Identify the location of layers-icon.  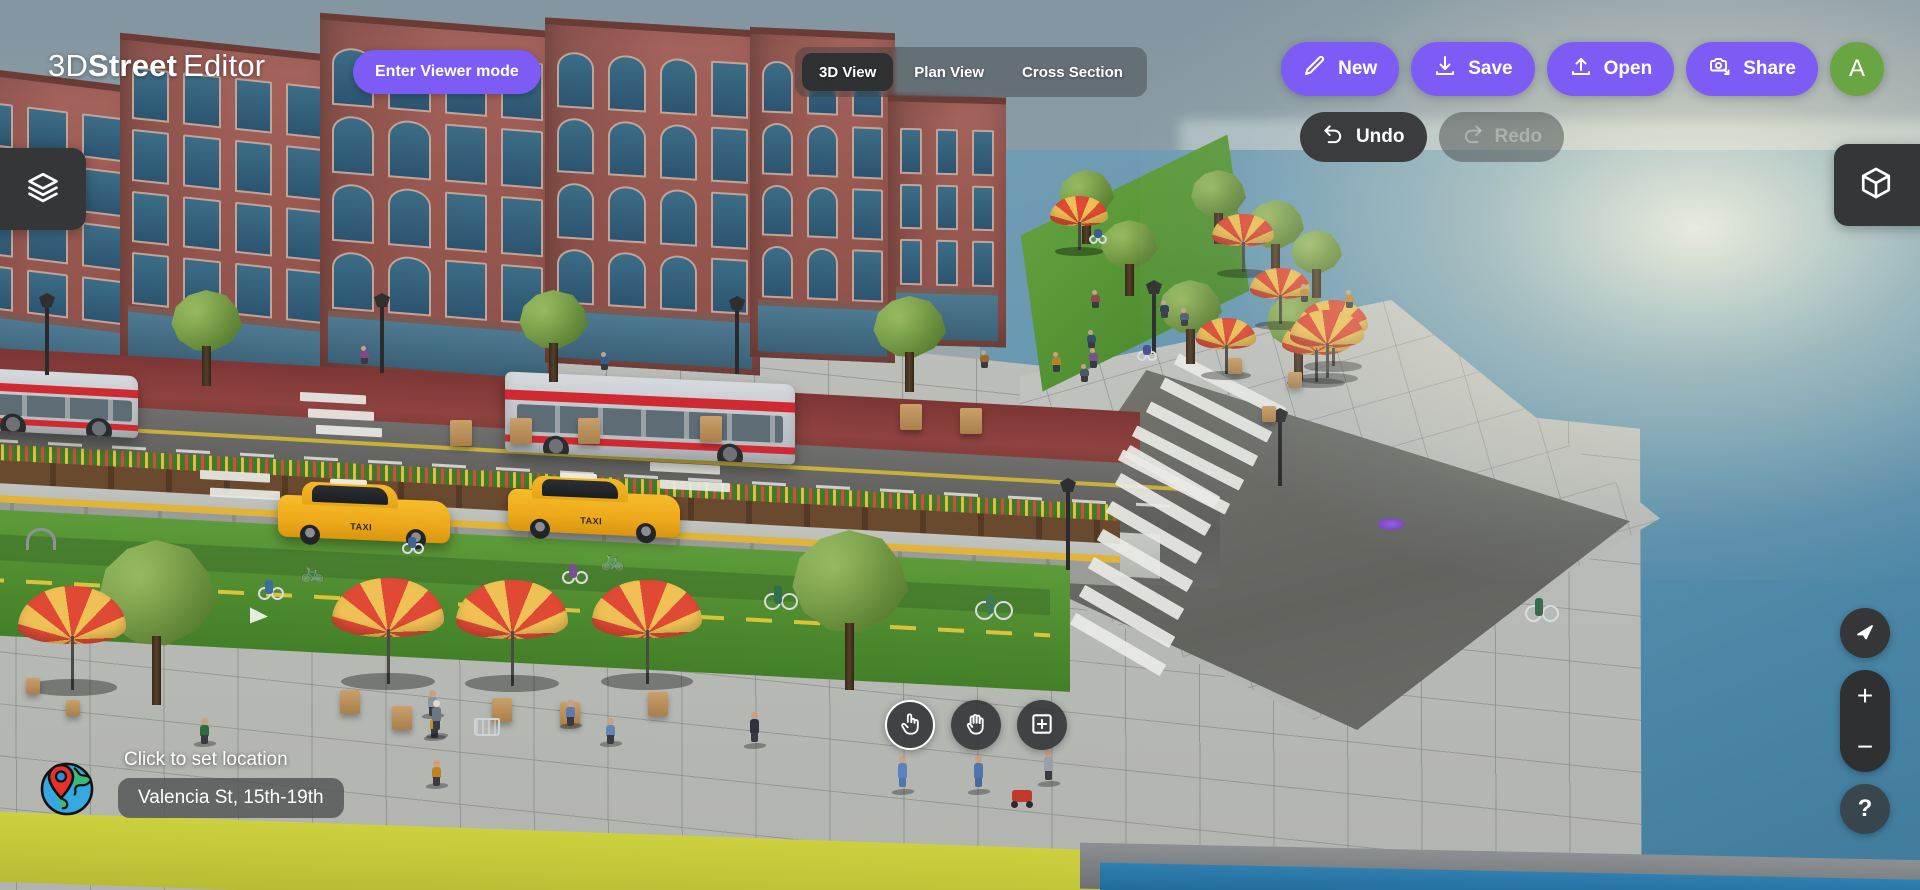
(43, 189).